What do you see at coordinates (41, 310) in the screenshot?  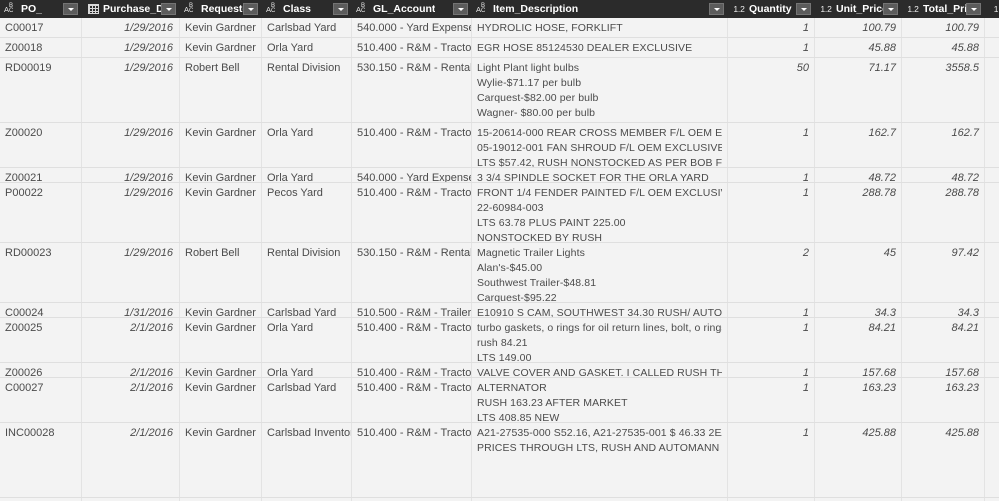 I see `cell-po: C00024` at bounding box center [41, 310].